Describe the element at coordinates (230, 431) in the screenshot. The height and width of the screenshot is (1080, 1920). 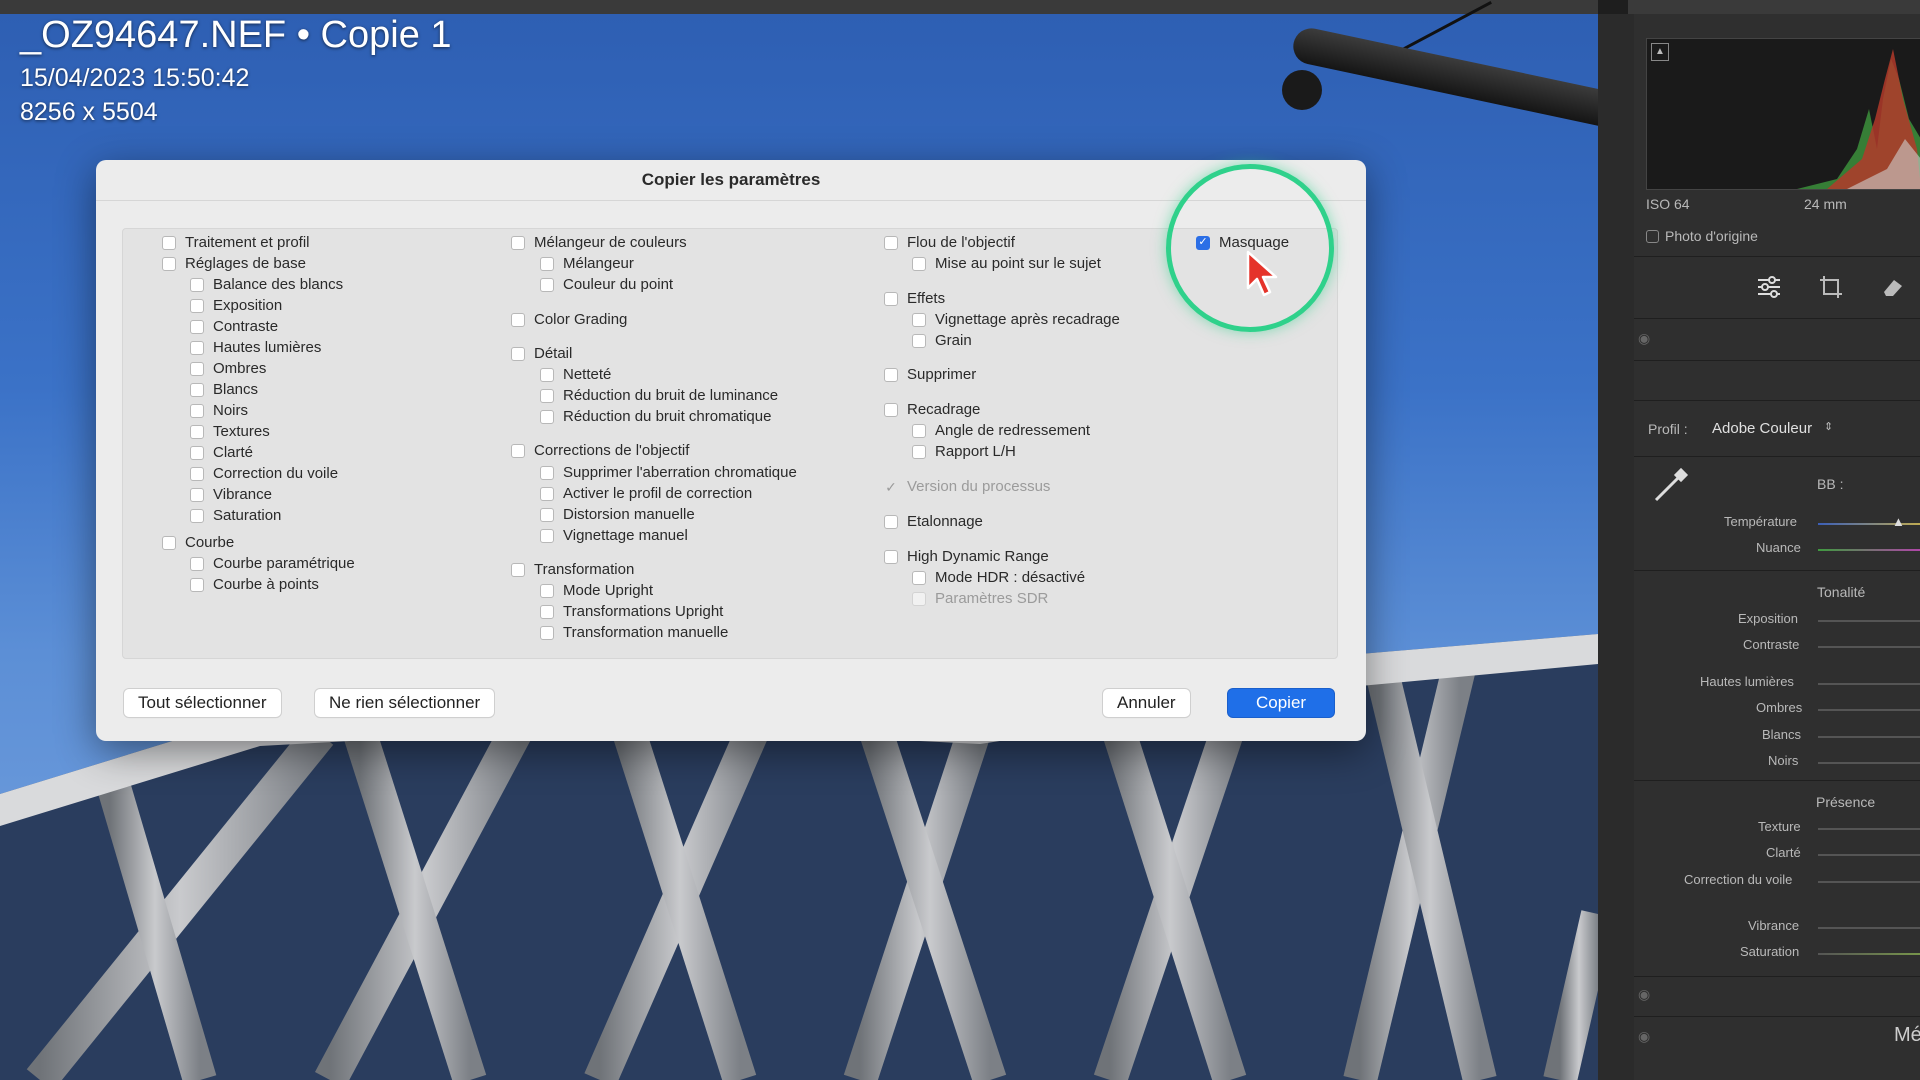
I see `option-textures: Textures` at that location.